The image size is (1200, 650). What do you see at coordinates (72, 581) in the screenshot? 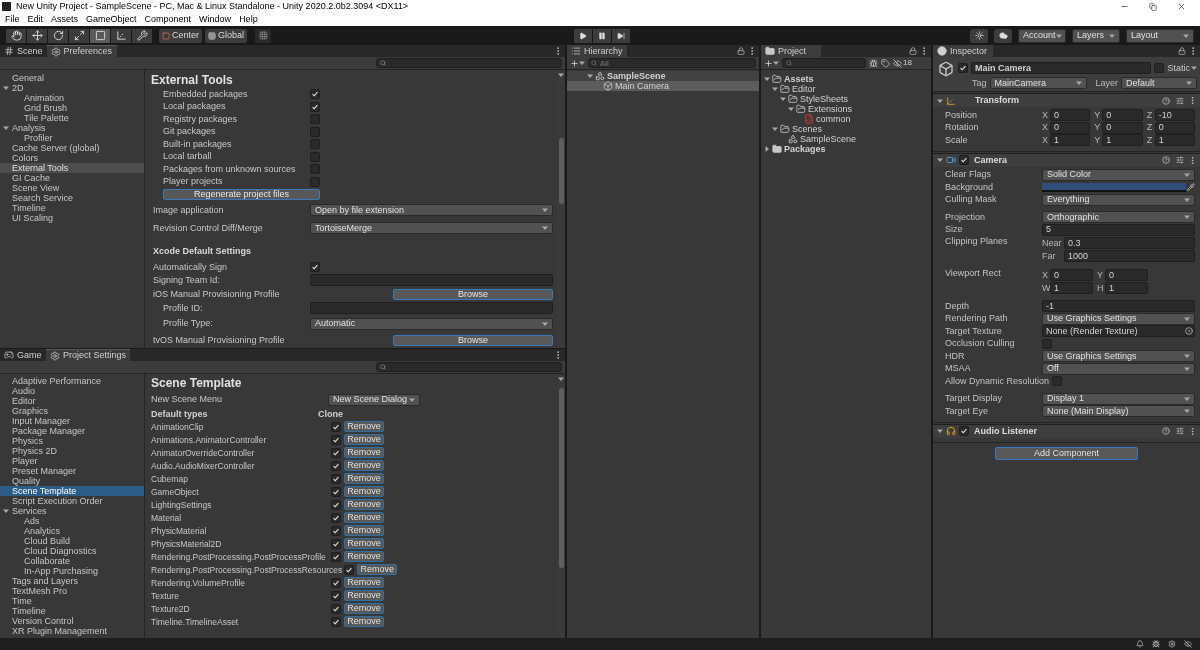
I see `sidebar-item: Tags and Layers` at bounding box center [72, 581].